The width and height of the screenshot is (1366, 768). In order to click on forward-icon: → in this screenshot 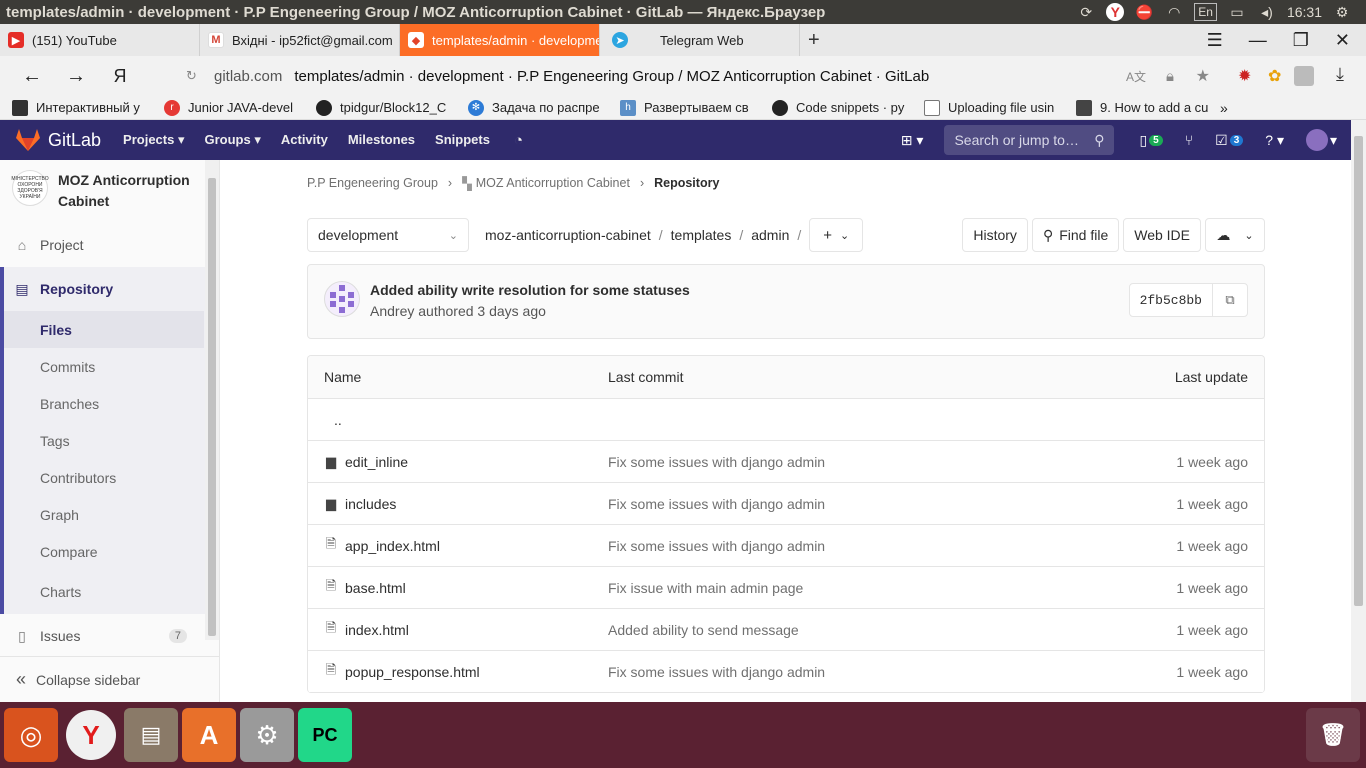, I will do `click(76, 76)`.